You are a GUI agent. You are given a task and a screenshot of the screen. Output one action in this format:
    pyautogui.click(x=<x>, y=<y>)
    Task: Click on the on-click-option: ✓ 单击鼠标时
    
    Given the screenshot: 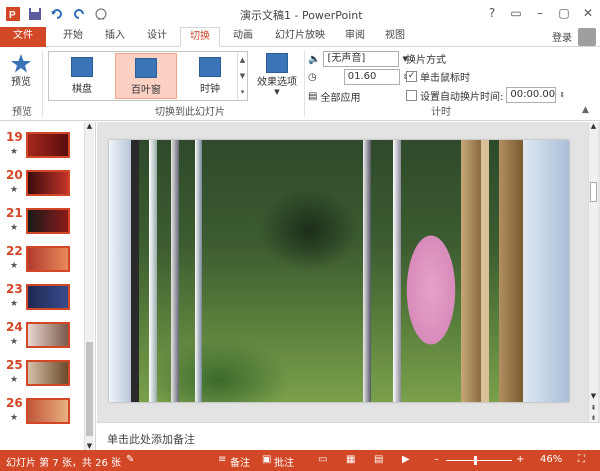 What is the action you would take?
    pyautogui.click(x=438, y=76)
    